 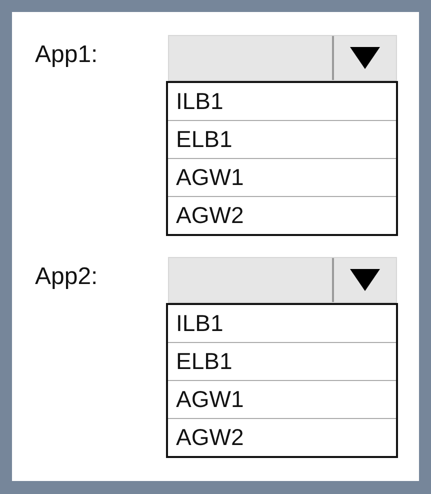 I want to click on question-label: App1:, so click(x=67, y=54).